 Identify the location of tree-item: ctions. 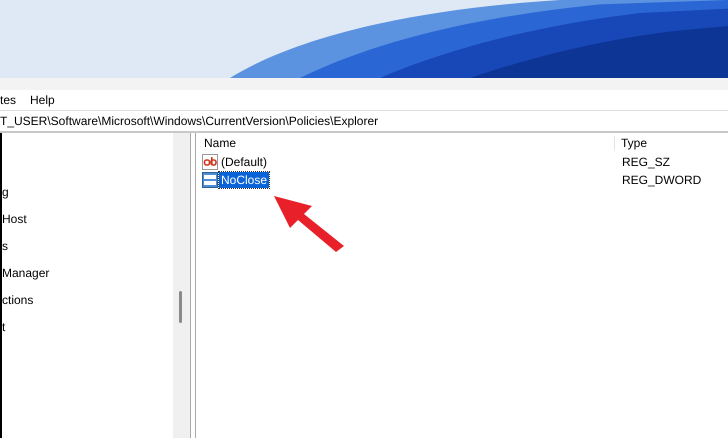
(87, 300).